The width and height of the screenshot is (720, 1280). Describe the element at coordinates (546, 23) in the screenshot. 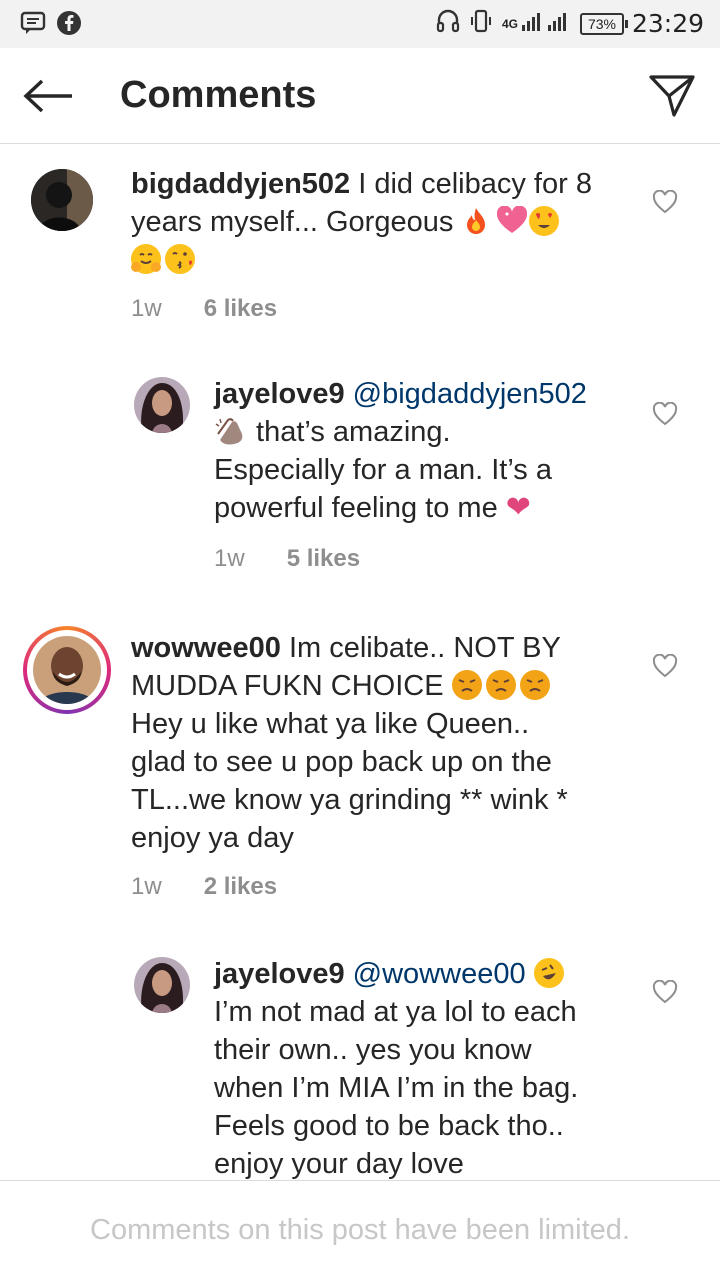

I see `signal-icon` at that location.